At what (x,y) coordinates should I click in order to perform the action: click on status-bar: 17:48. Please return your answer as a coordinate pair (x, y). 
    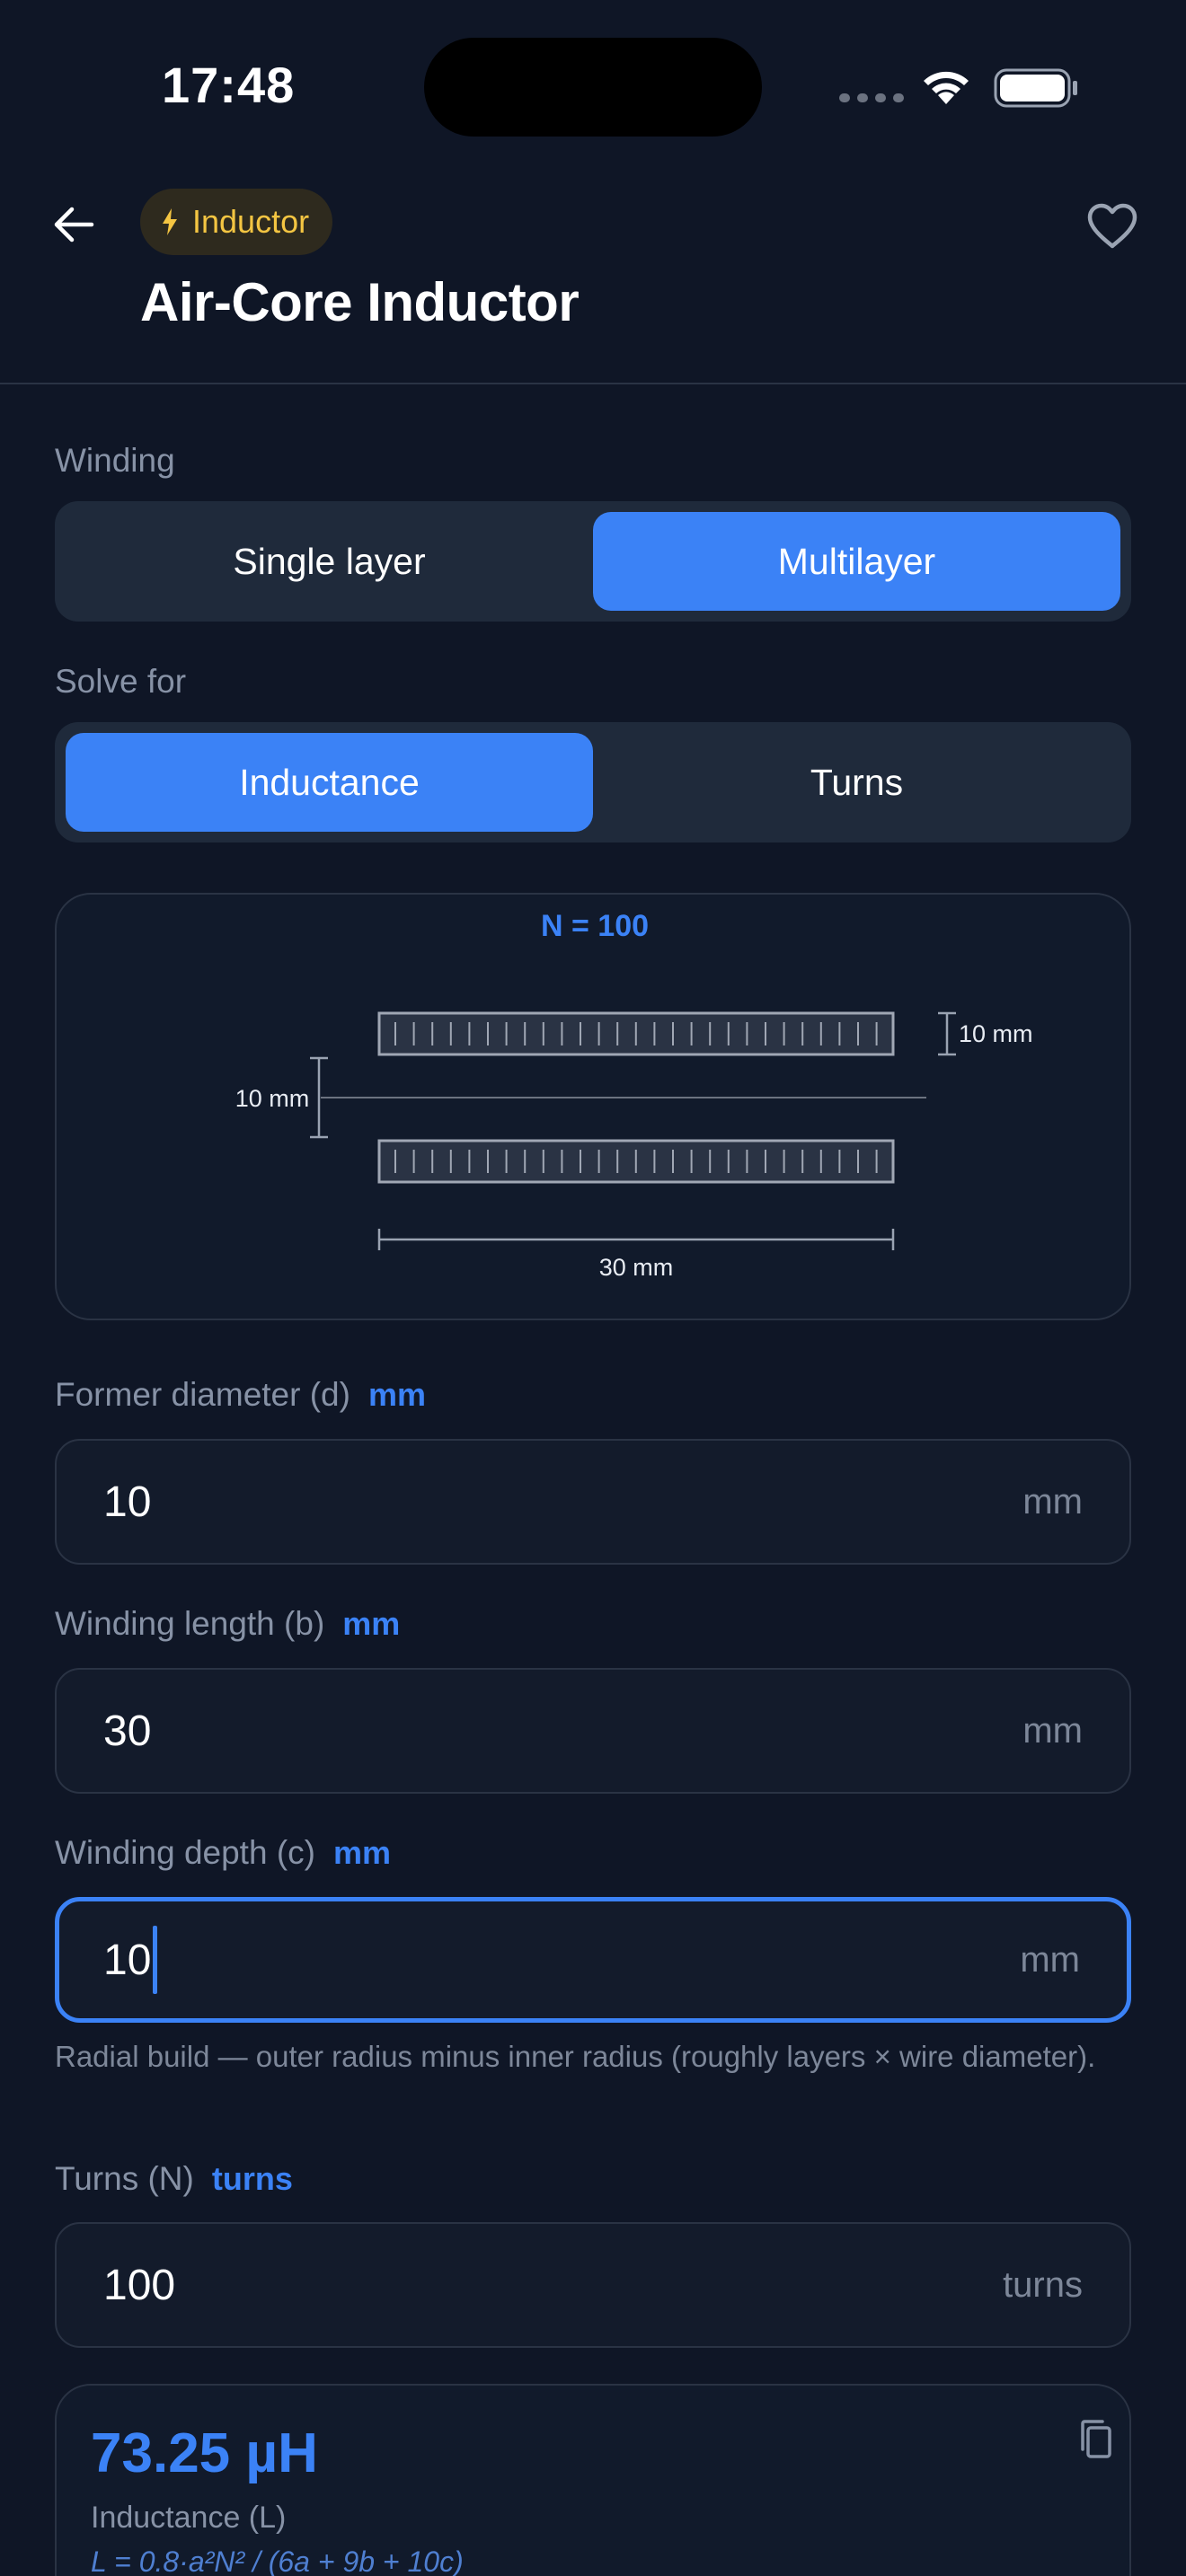
    Looking at the image, I should click on (593, 85).